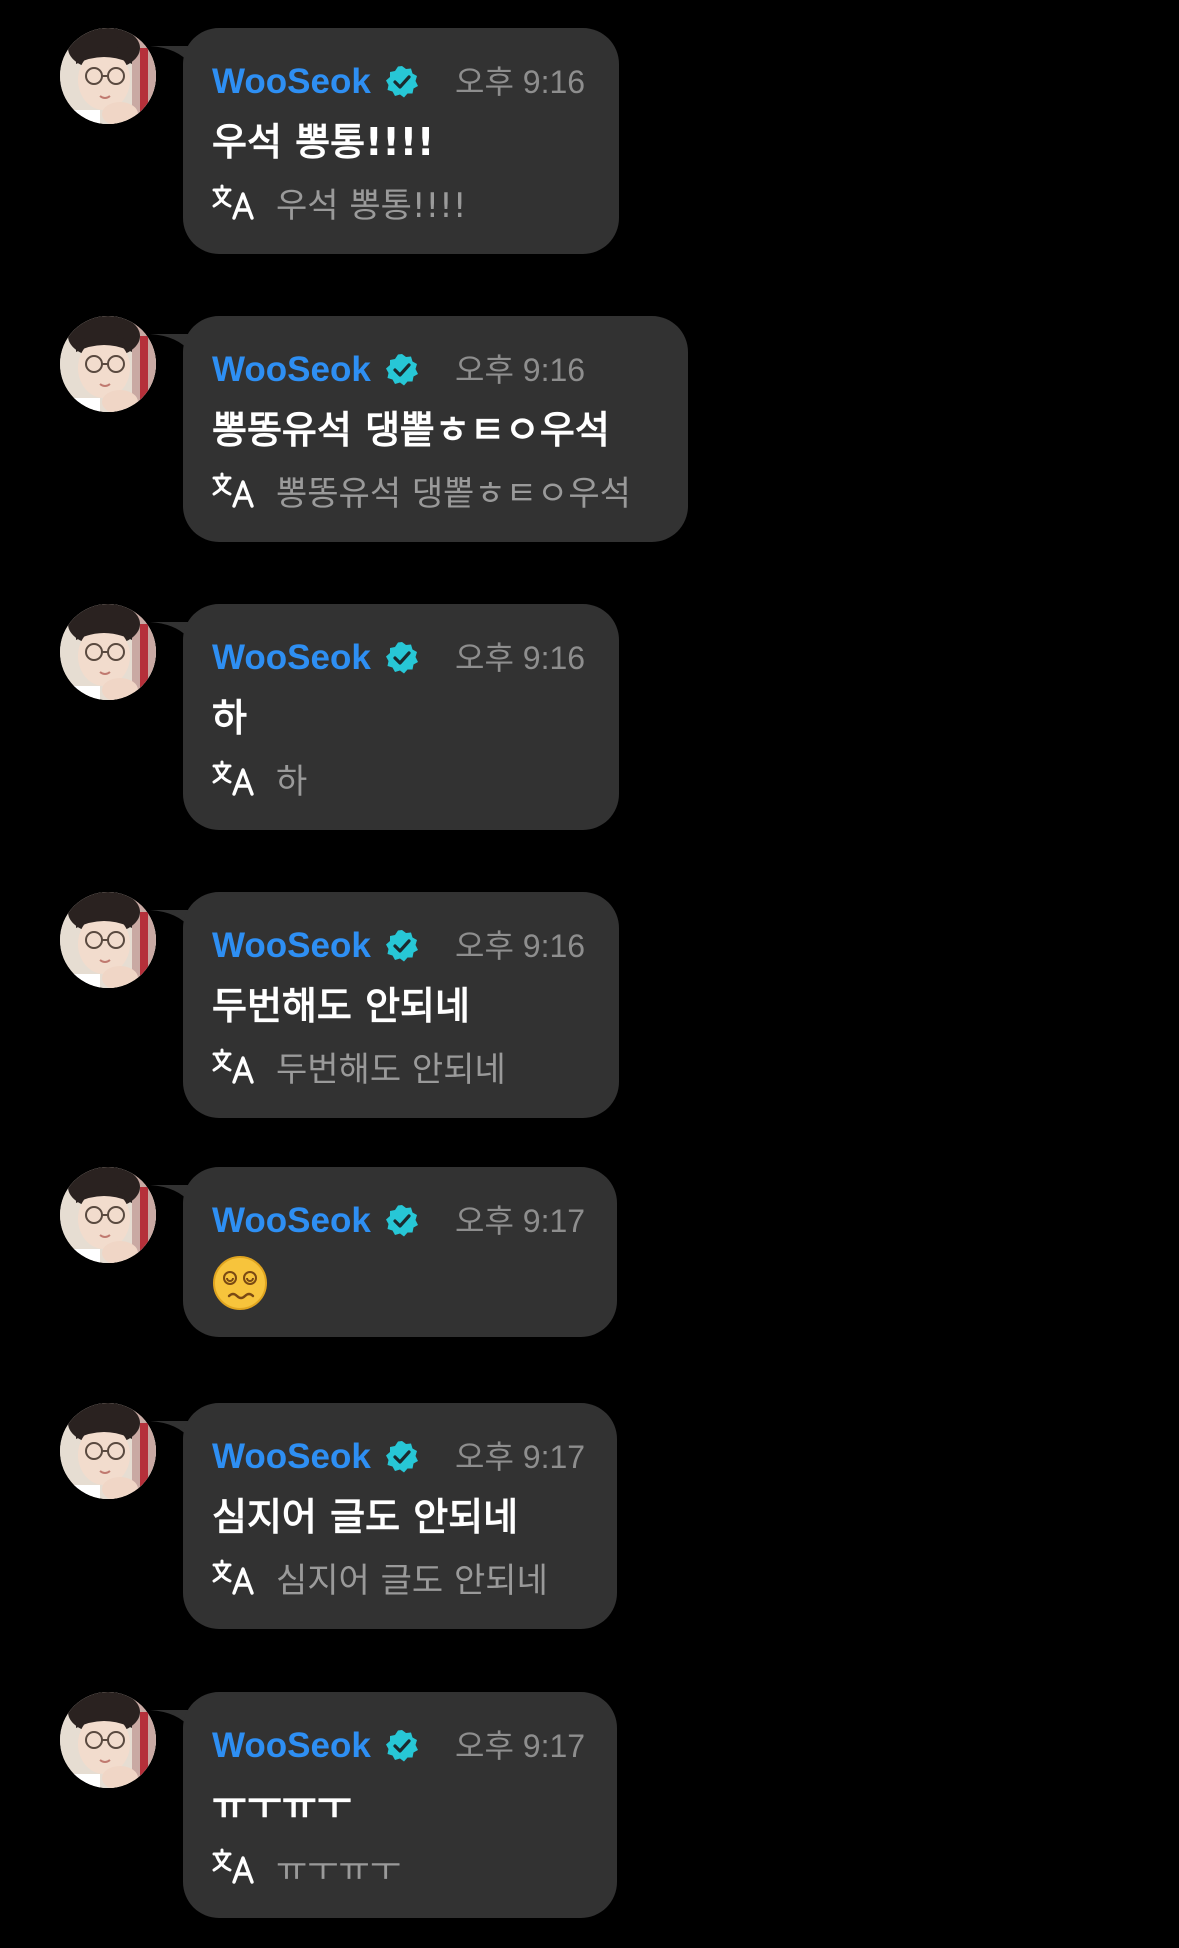 The width and height of the screenshot is (1179, 1948). I want to click on translation-text: ㅠㅜㅠㅜ, so click(339, 1869).